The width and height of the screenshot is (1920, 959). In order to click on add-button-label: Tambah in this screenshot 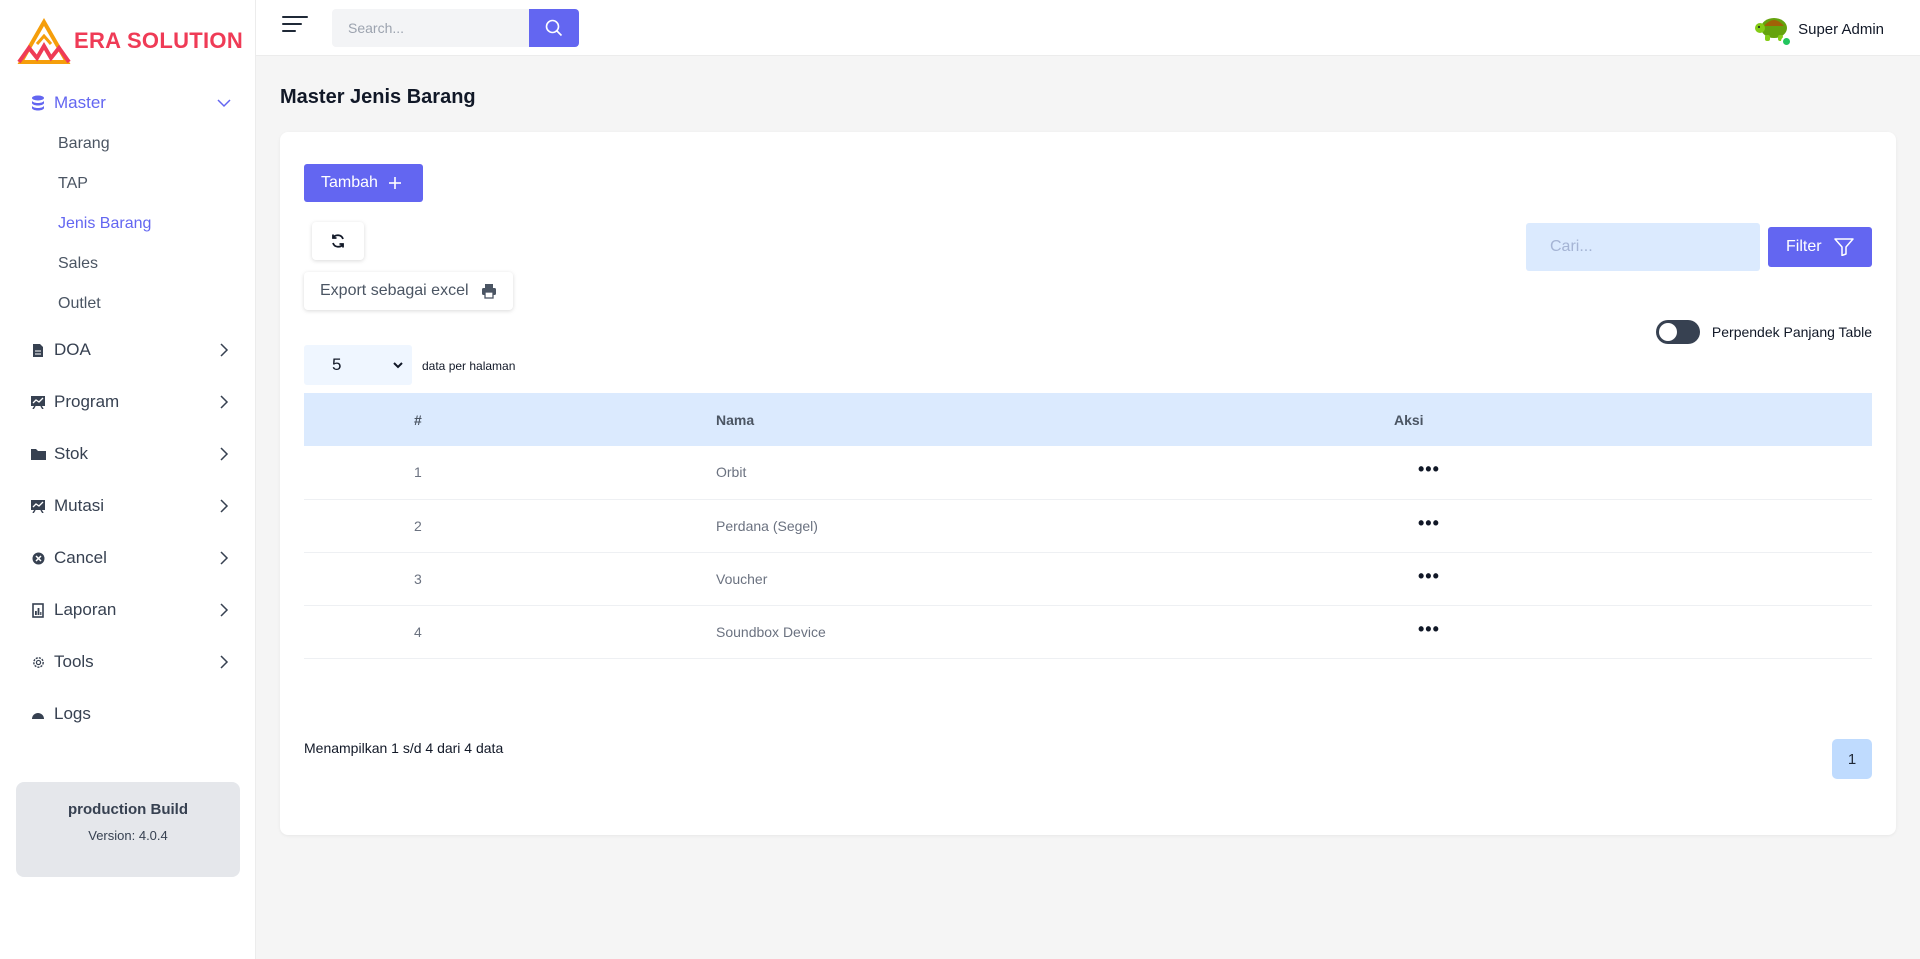, I will do `click(349, 182)`.